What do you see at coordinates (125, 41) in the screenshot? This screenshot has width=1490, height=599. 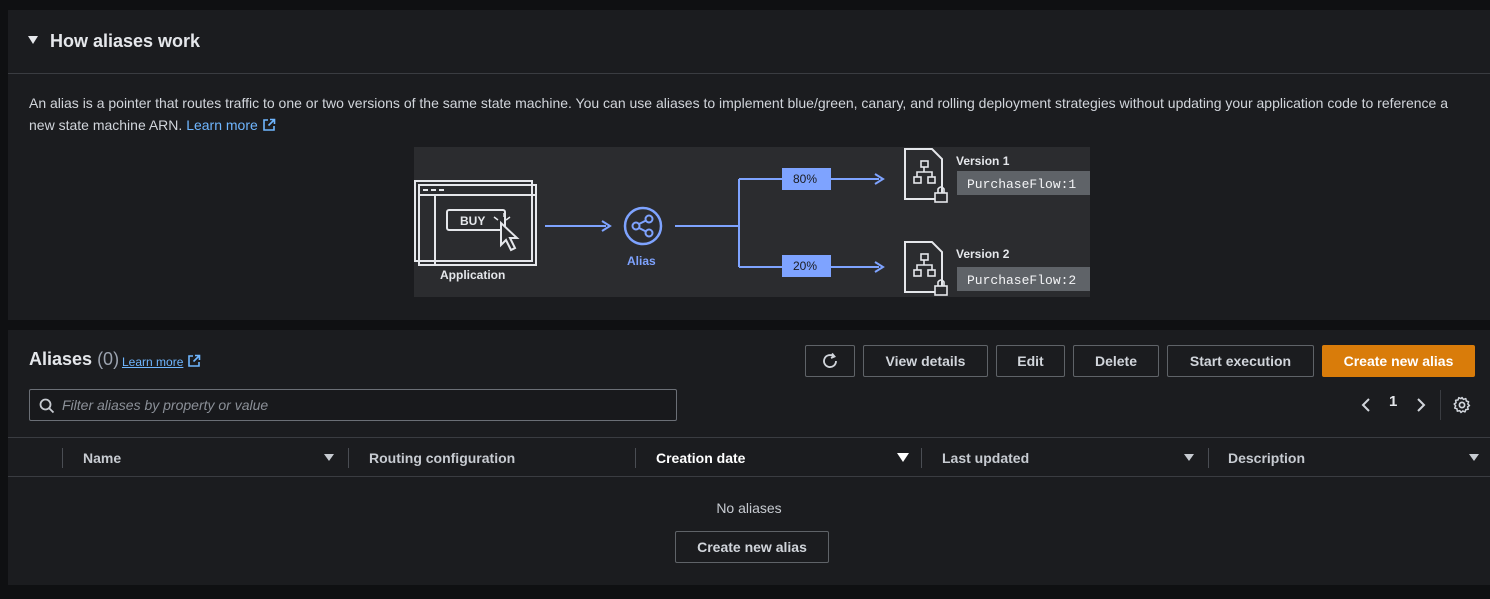 I see `section-title: How aliases work` at bounding box center [125, 41].